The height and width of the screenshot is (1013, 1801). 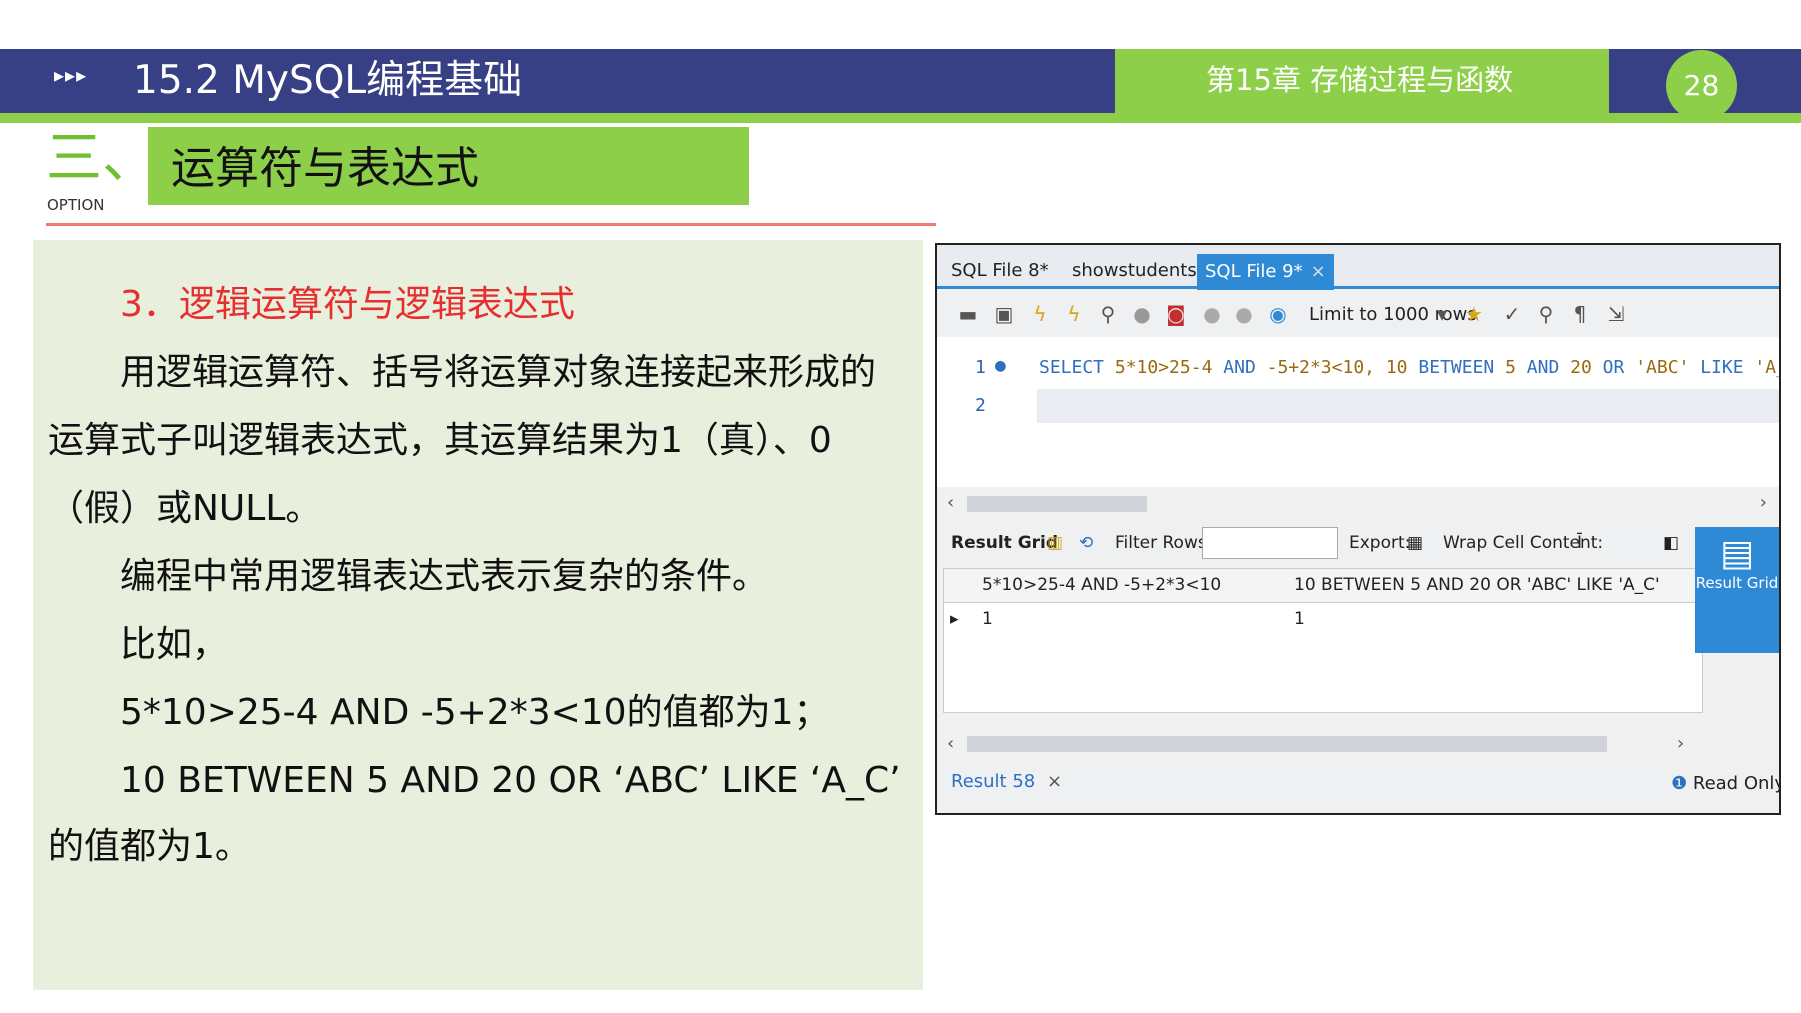 I want to click on chevron-down-icon: ▾, so click(x=1442, y=314).